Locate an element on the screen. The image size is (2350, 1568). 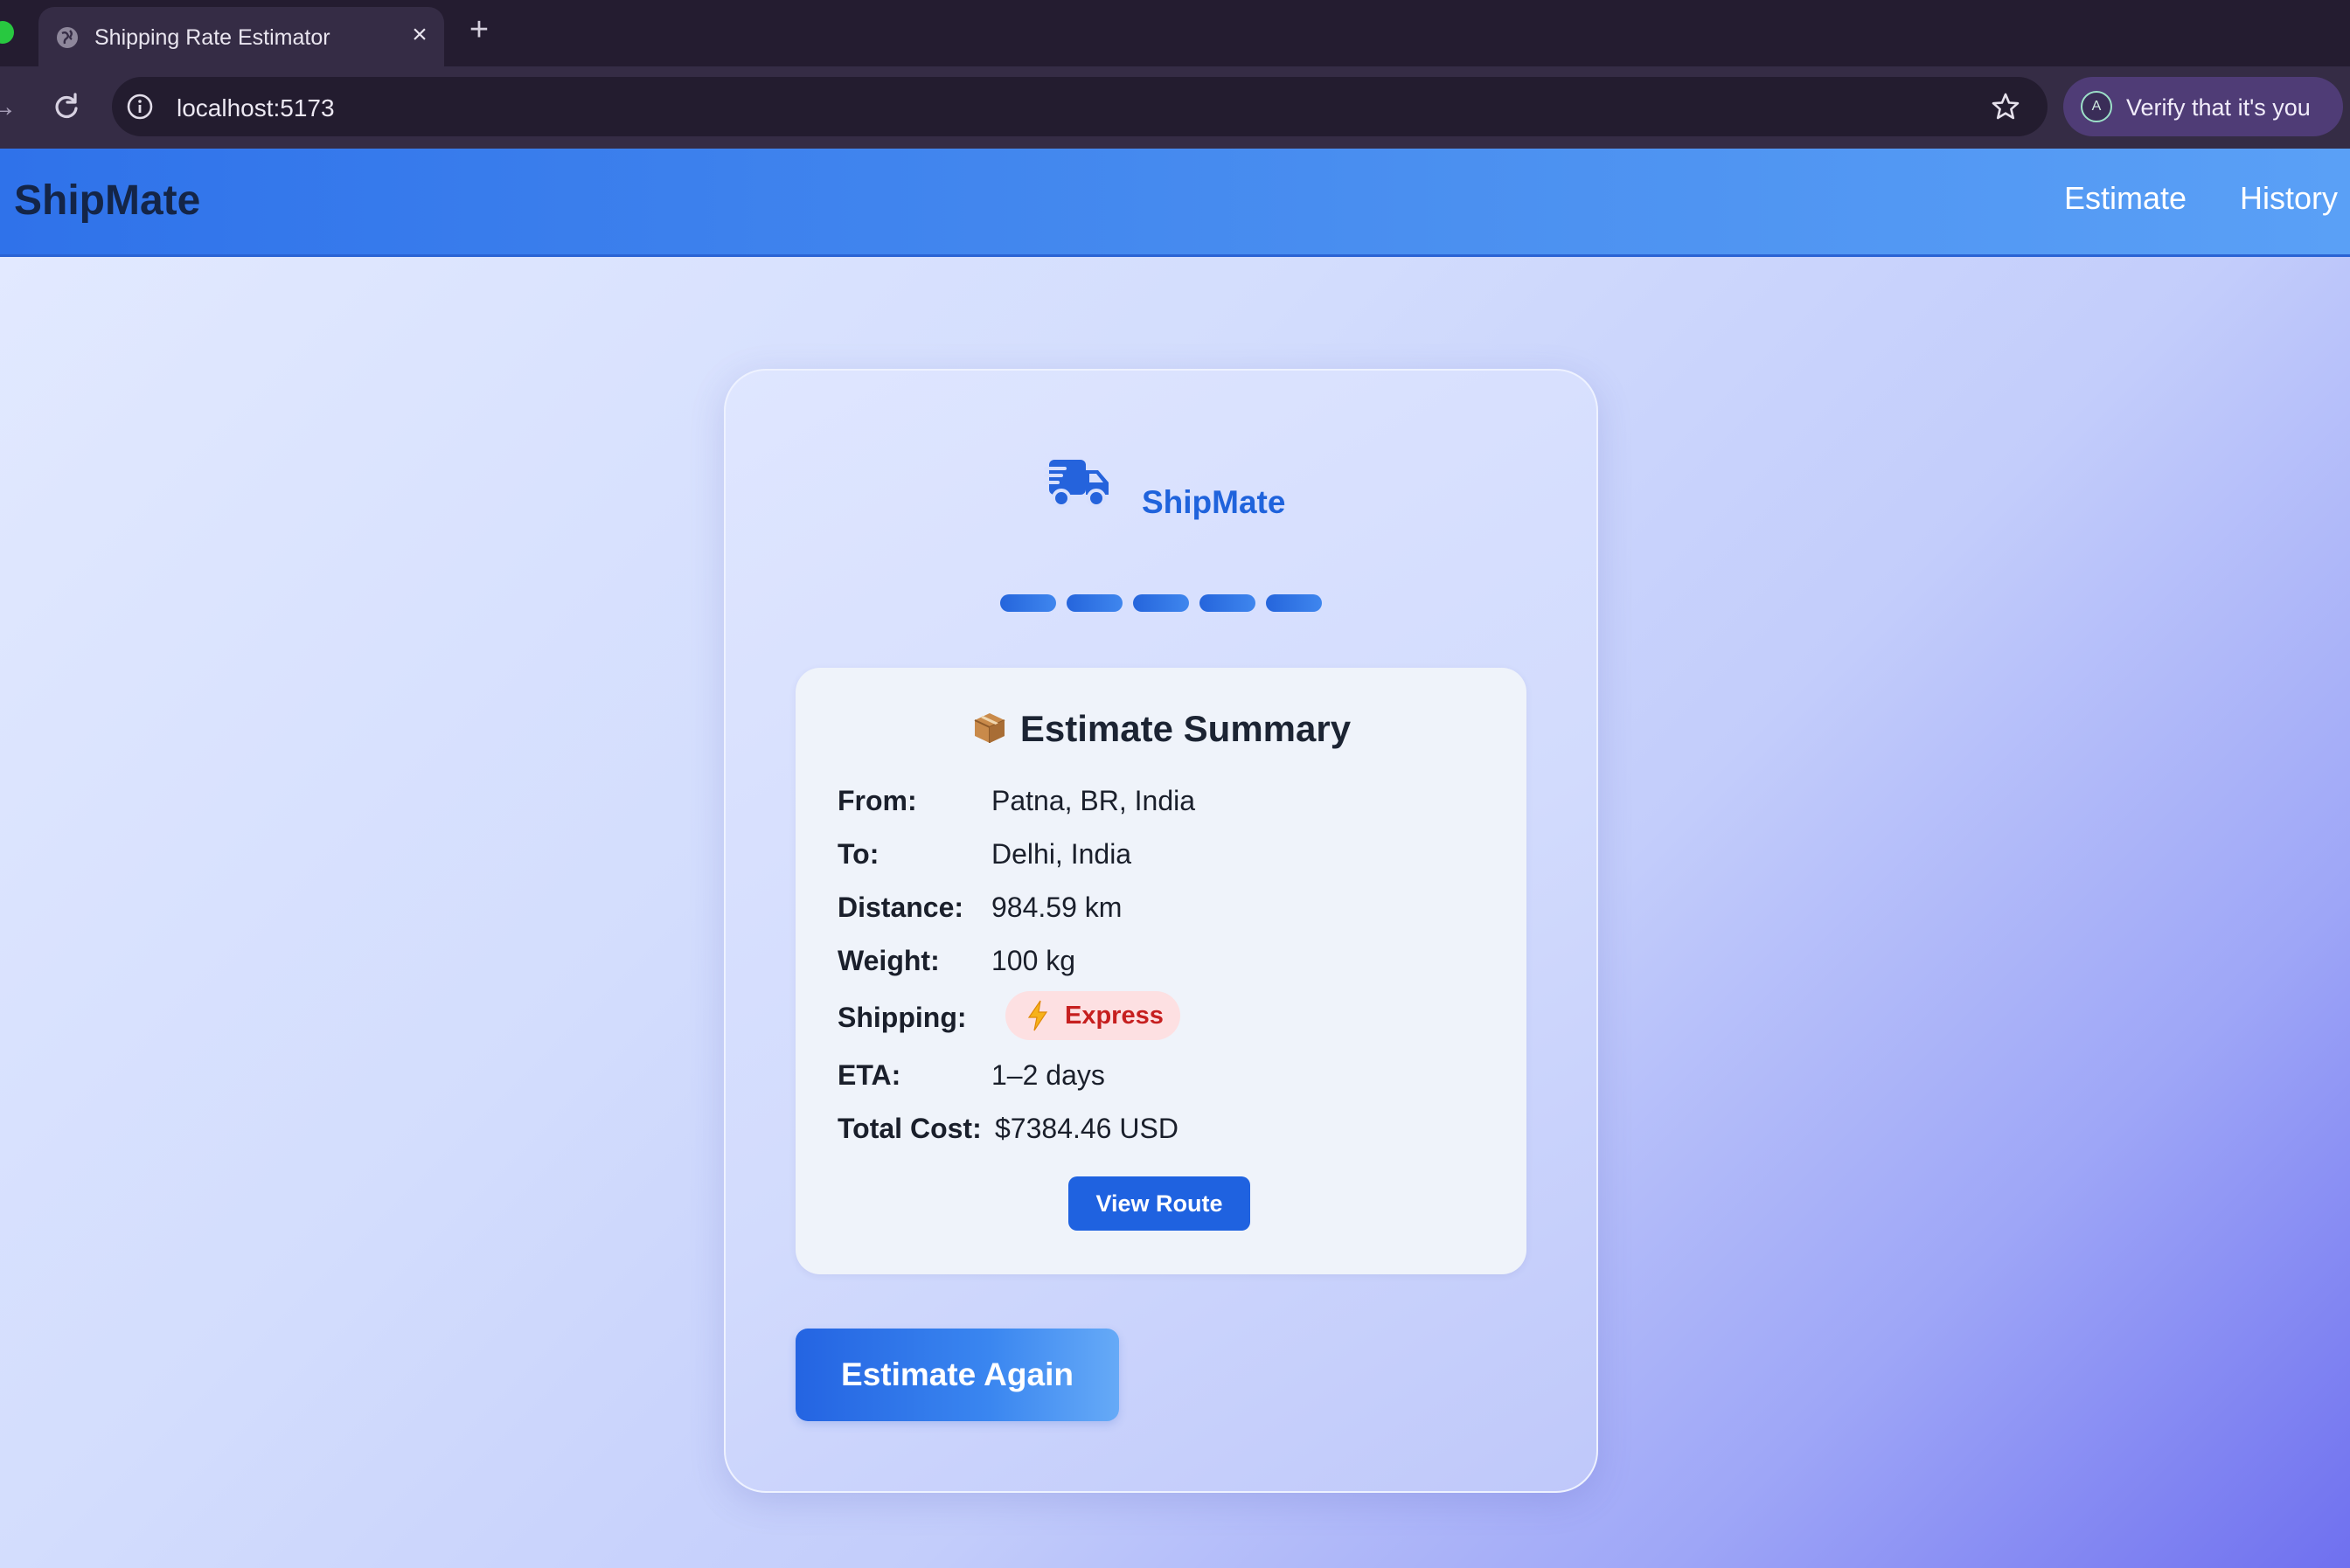
reload-icon is located at coordinates (66, 107).